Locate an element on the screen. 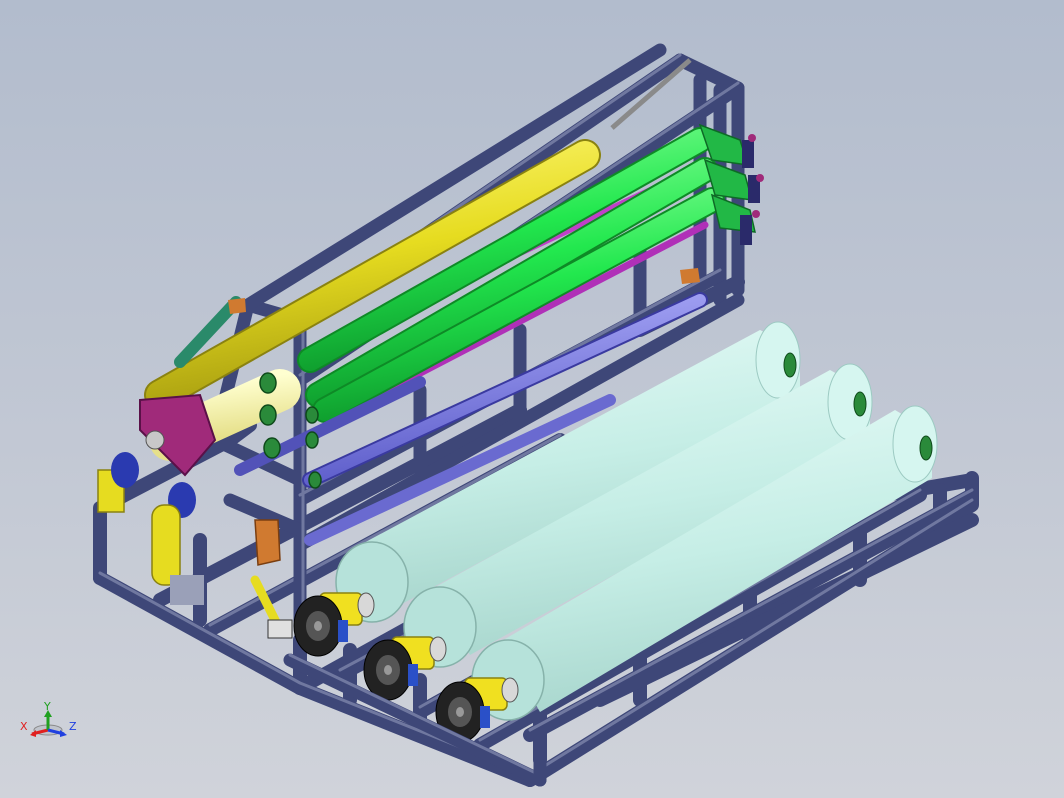 Image resolution: width=1064 pixels, height=798 pixels. x-axis-label: X is located at coordinates (24, 726).